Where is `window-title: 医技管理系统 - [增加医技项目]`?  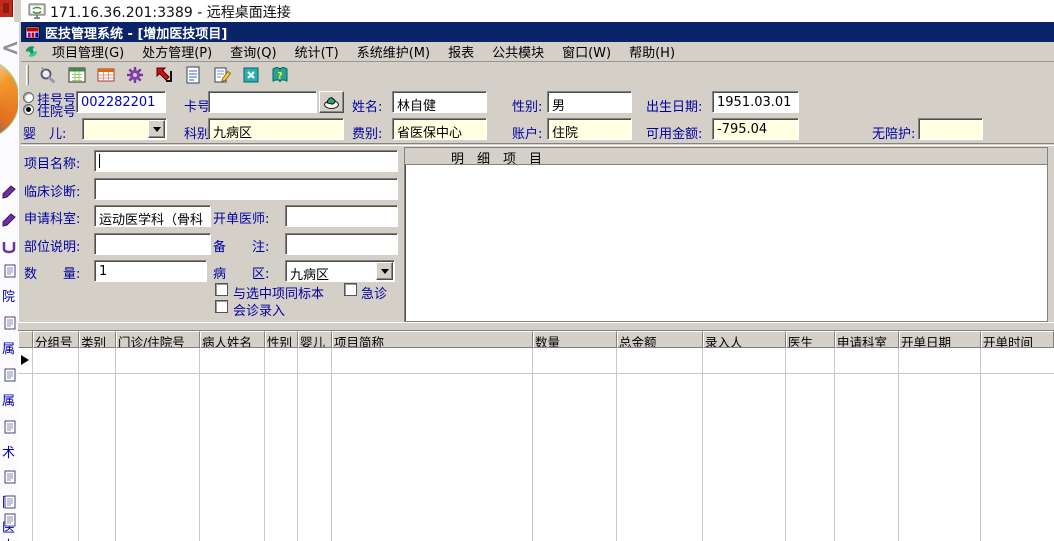
window-title: 医技管理系统 - [增加医技项目] is located at coordinates (136, 34).